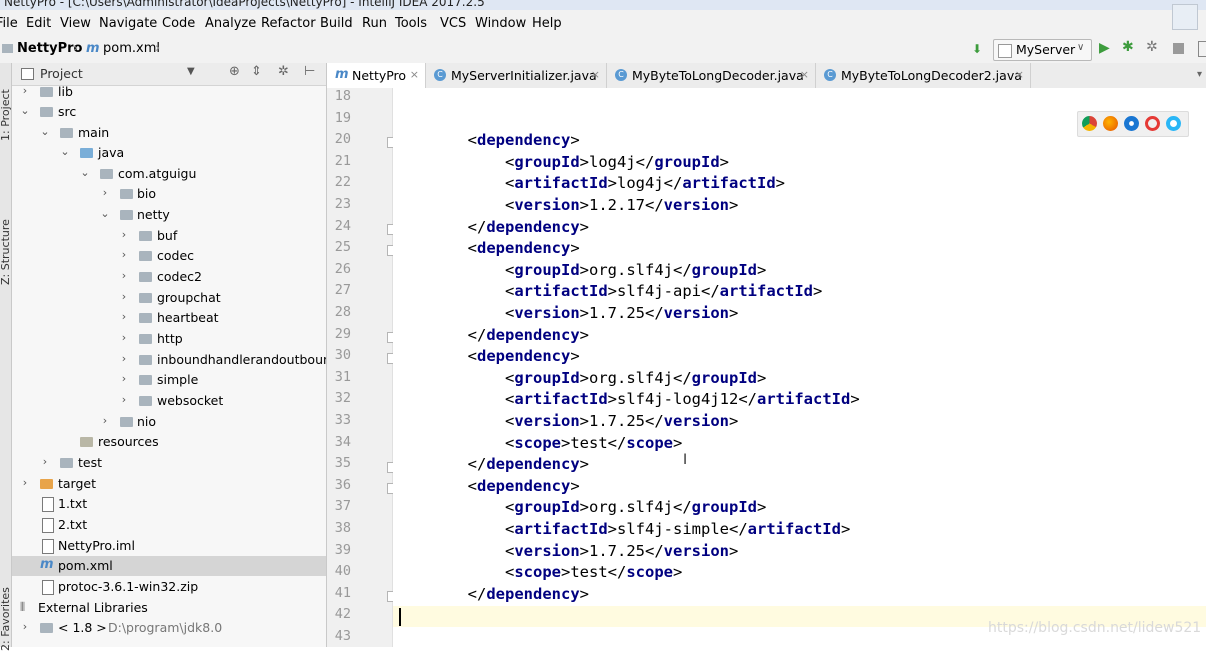  I want to click on menu-analyze: Analyze, so click(230, 23).